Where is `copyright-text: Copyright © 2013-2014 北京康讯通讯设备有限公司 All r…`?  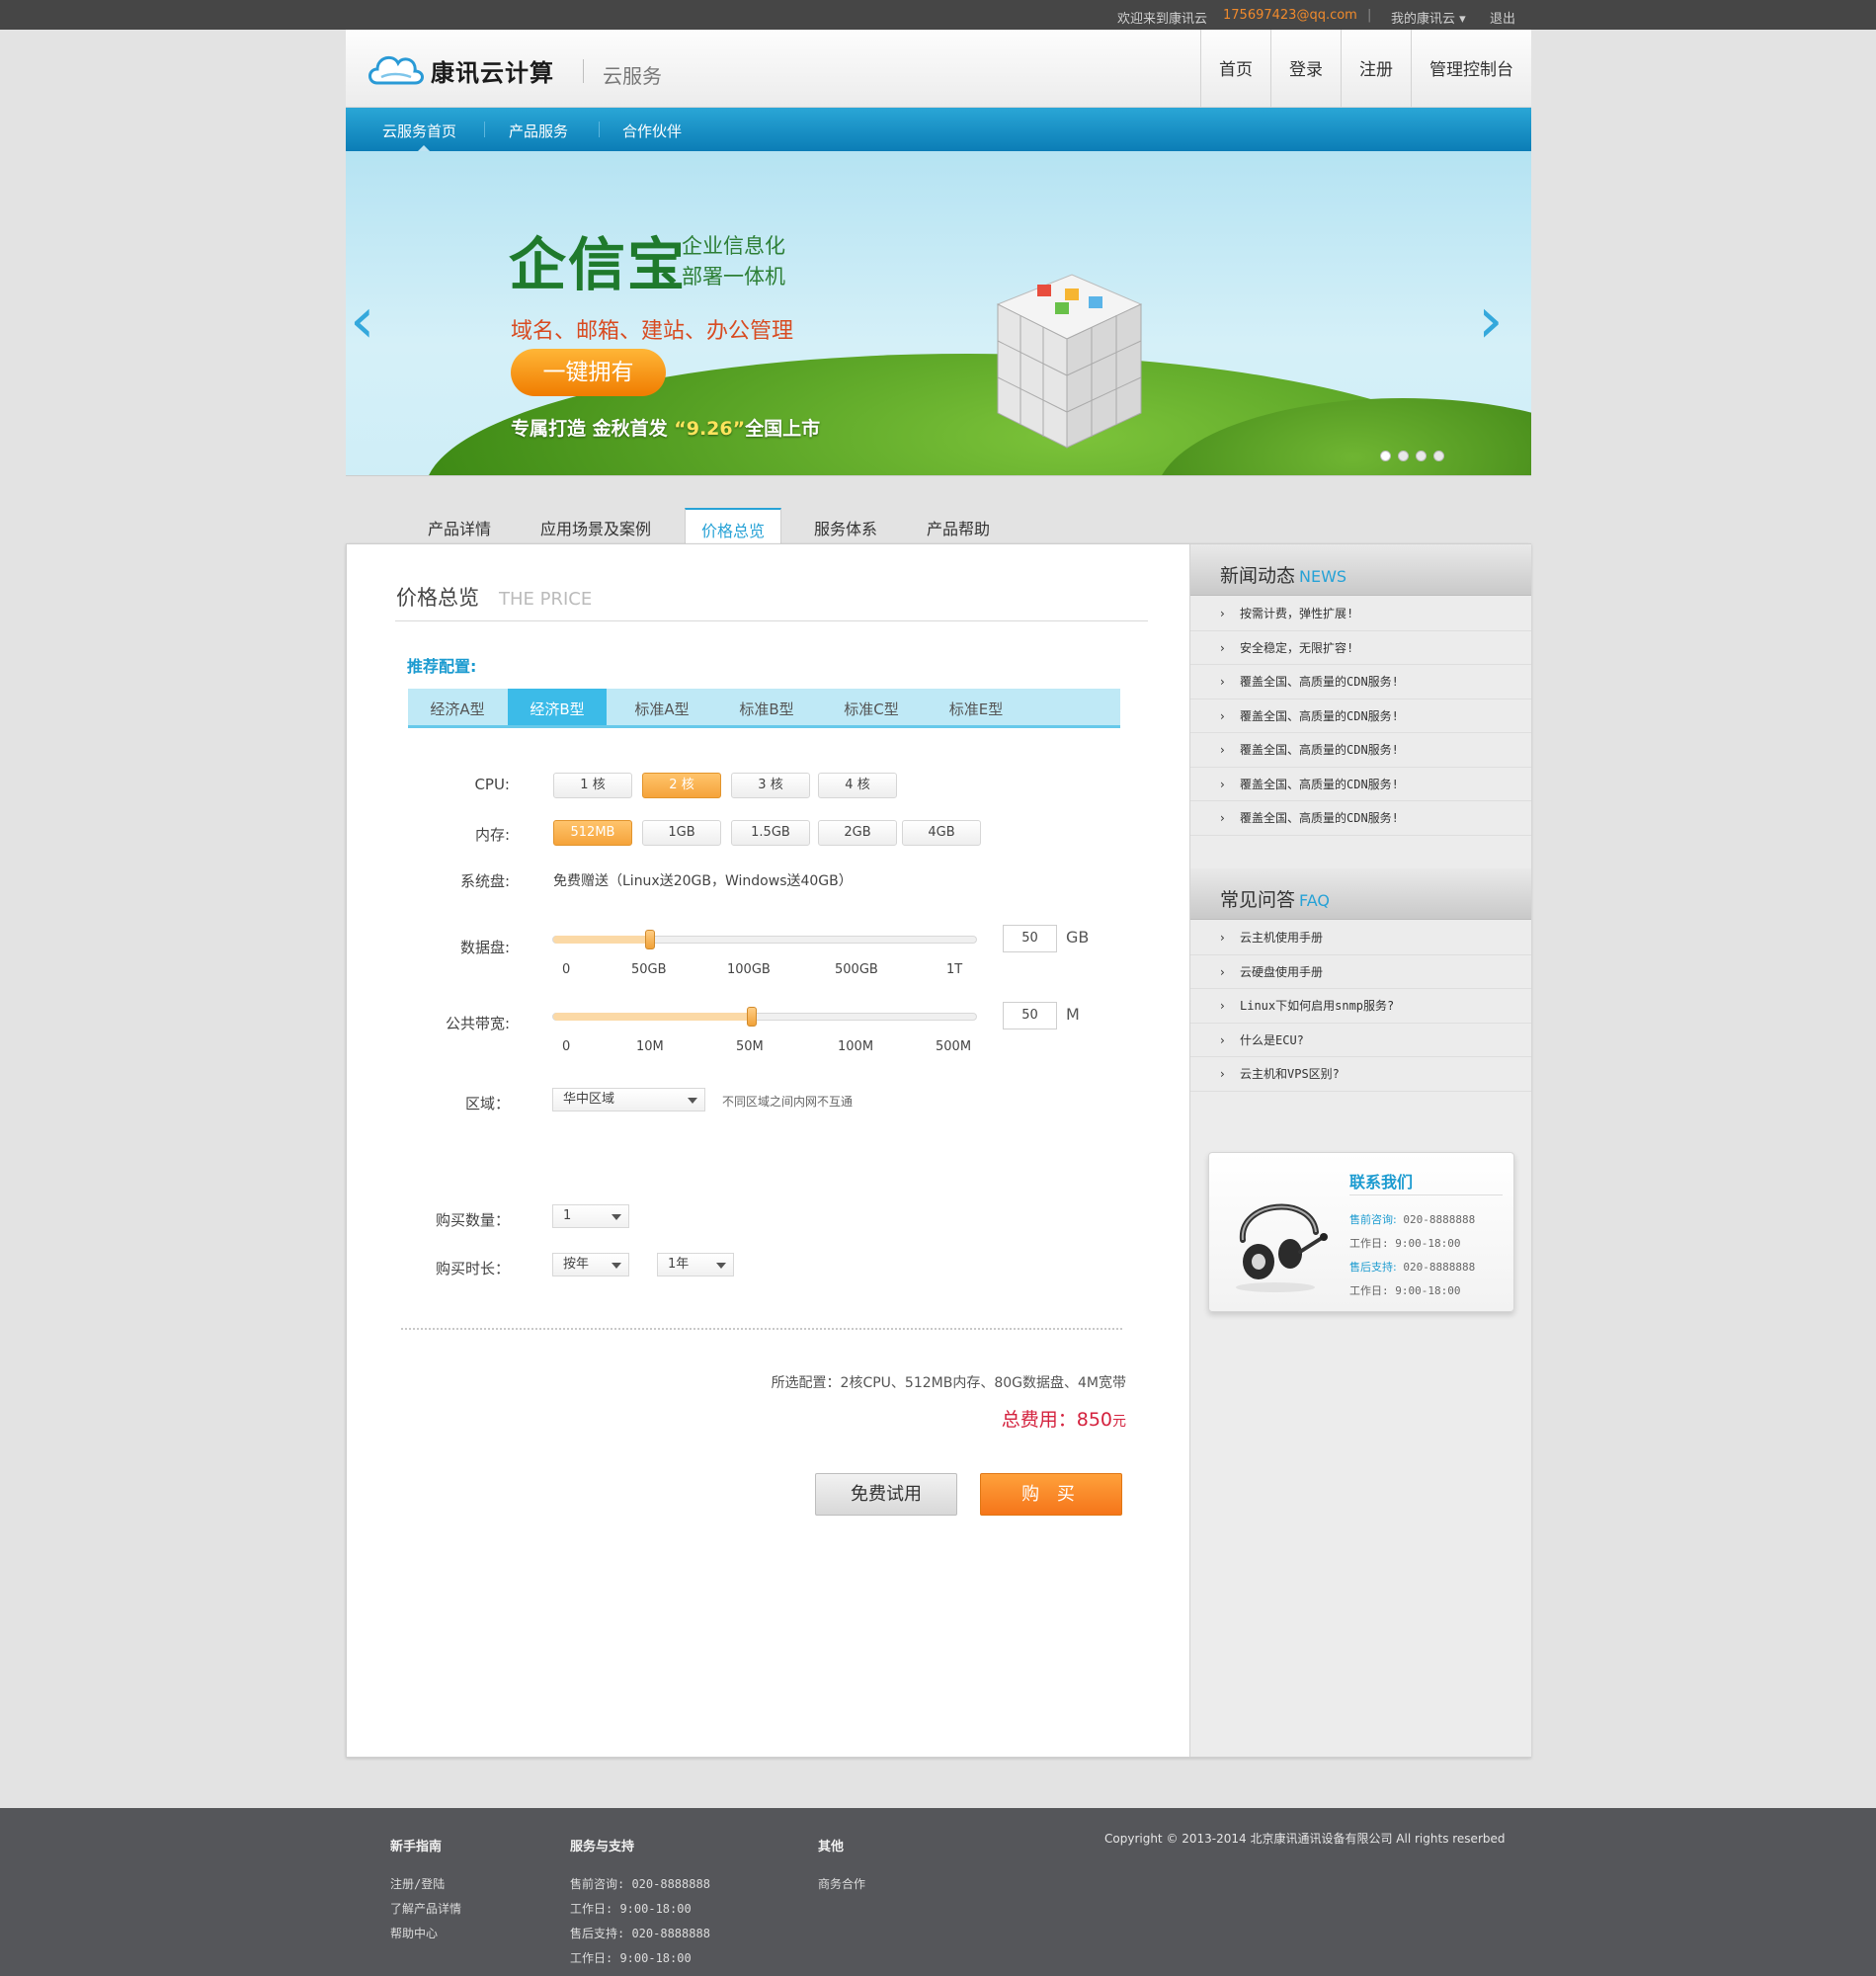 copyright-text: Copyright © 2013-2014 北京康讯通讯设备有限公司 All r… is located at coordinates (1305, 1839).